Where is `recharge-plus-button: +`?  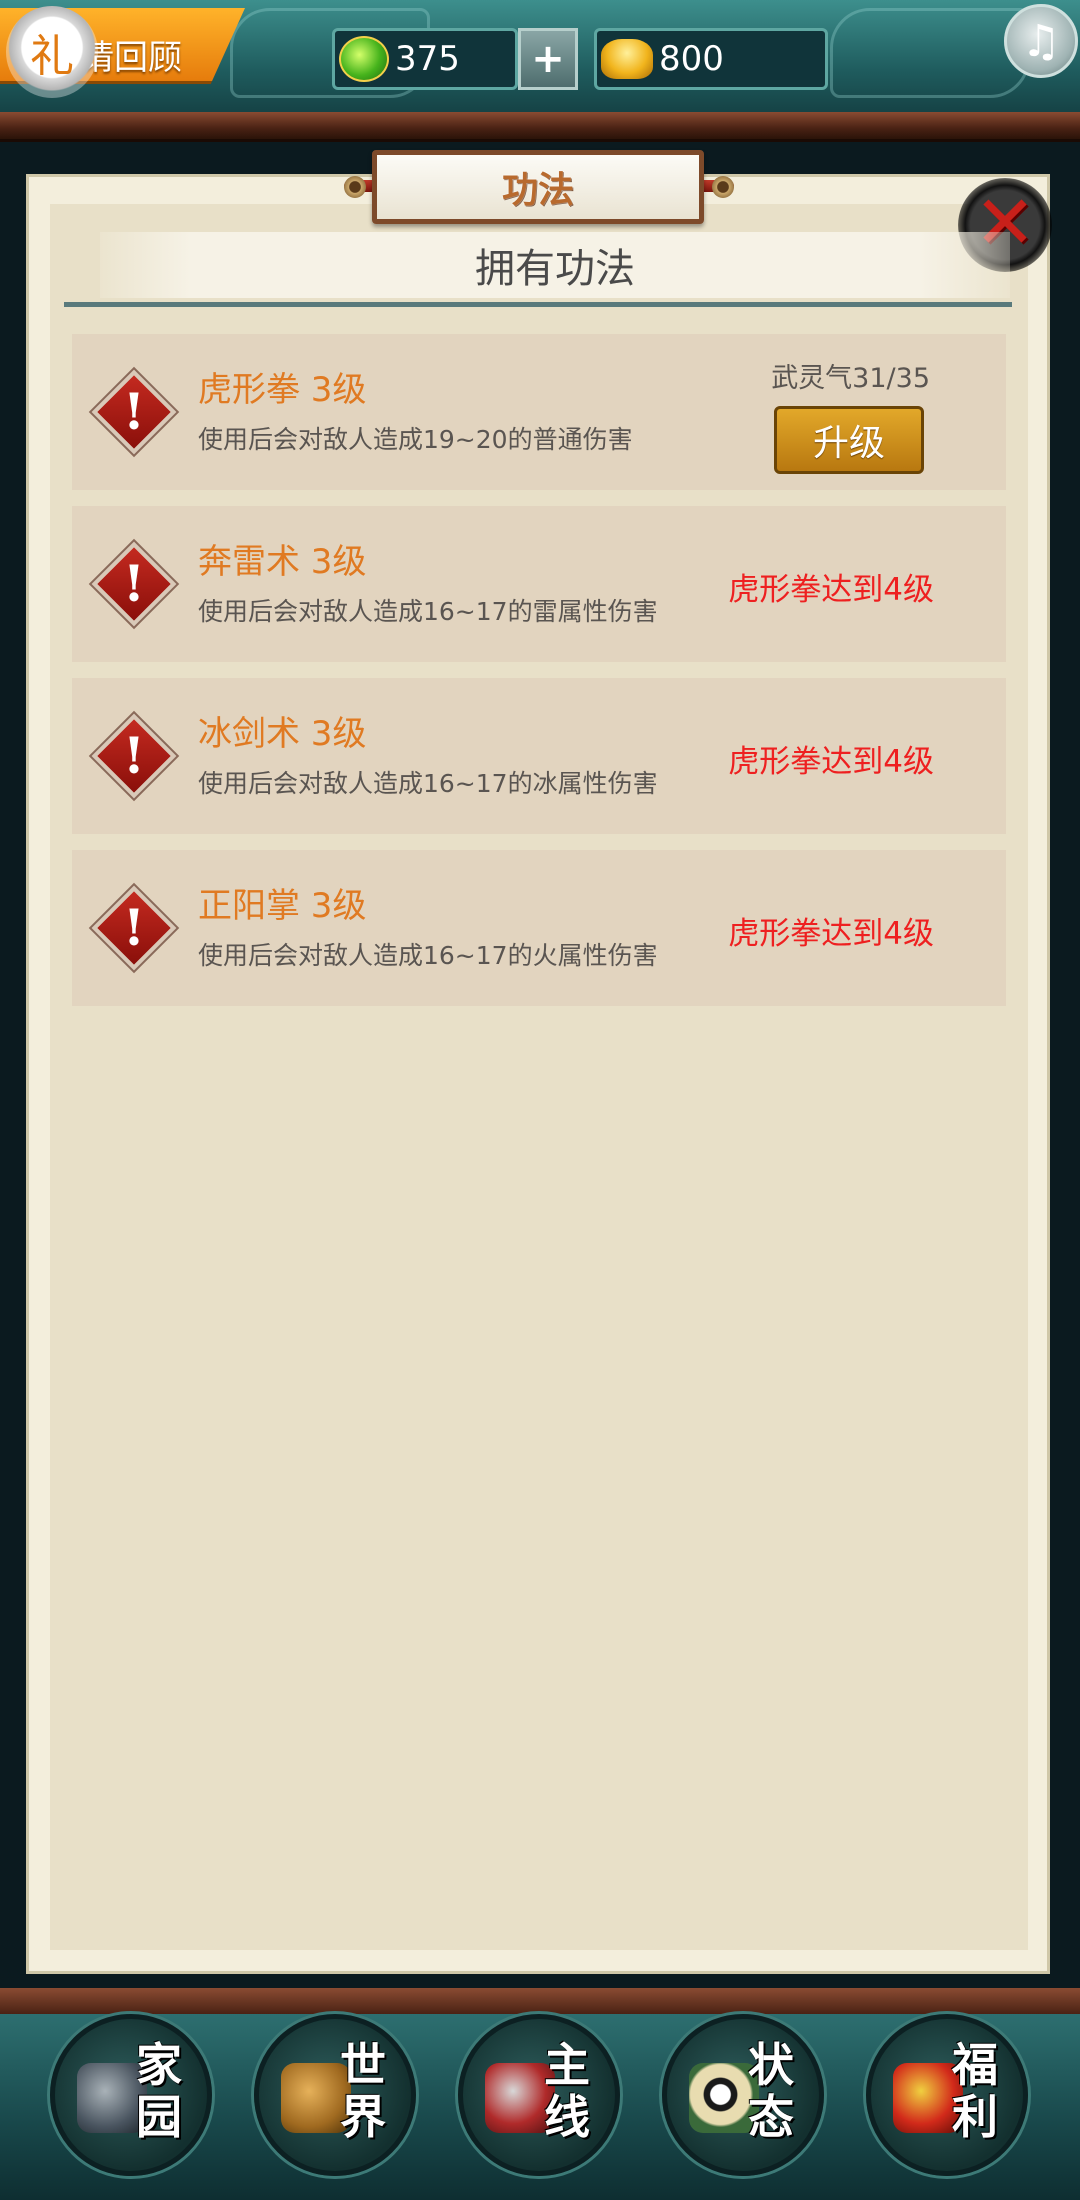 recharge-plus-button: + is located at coordinates (548, 59).